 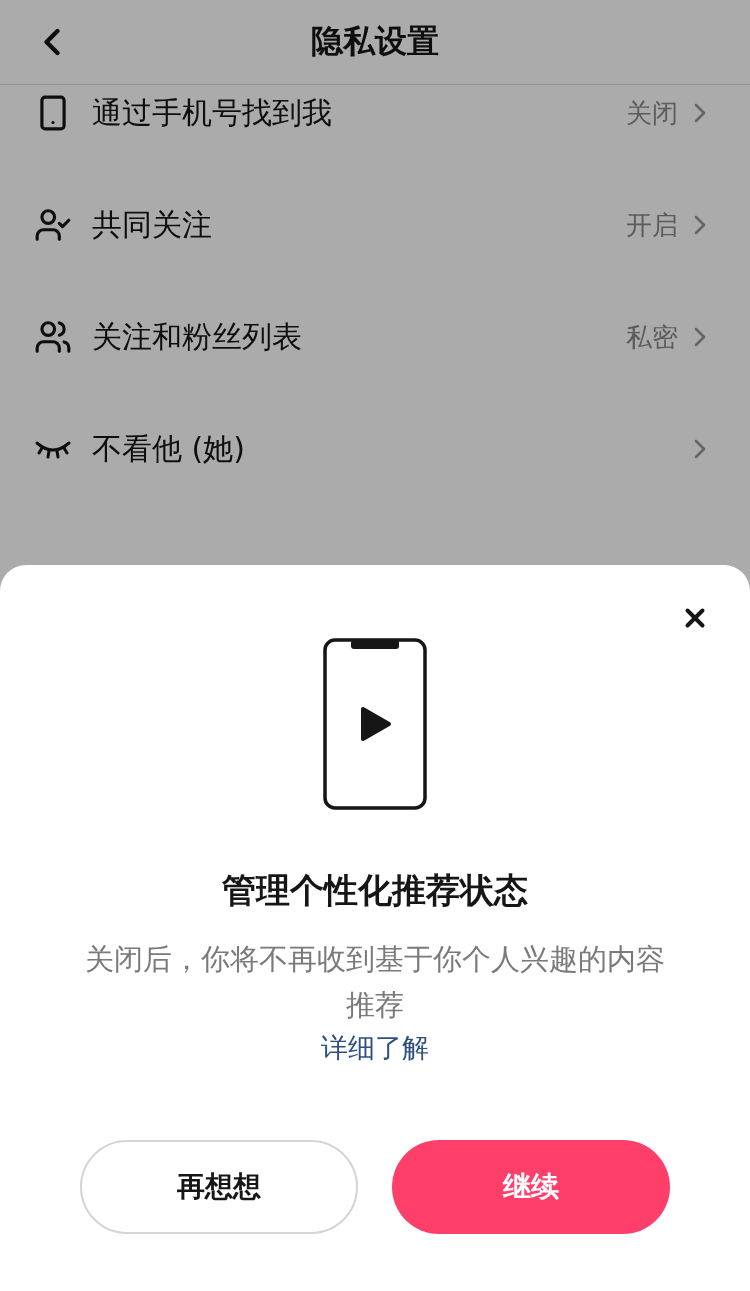 I want to click on setting-label: 通过手机号找到我, so click(x=359, y=113).